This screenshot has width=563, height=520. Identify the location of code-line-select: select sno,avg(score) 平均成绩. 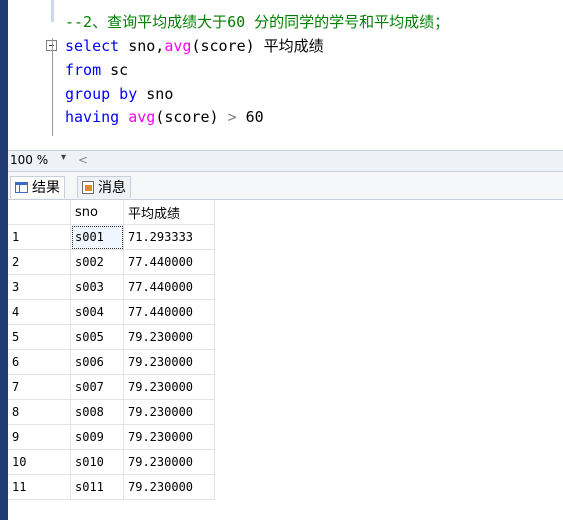
(194, 46).